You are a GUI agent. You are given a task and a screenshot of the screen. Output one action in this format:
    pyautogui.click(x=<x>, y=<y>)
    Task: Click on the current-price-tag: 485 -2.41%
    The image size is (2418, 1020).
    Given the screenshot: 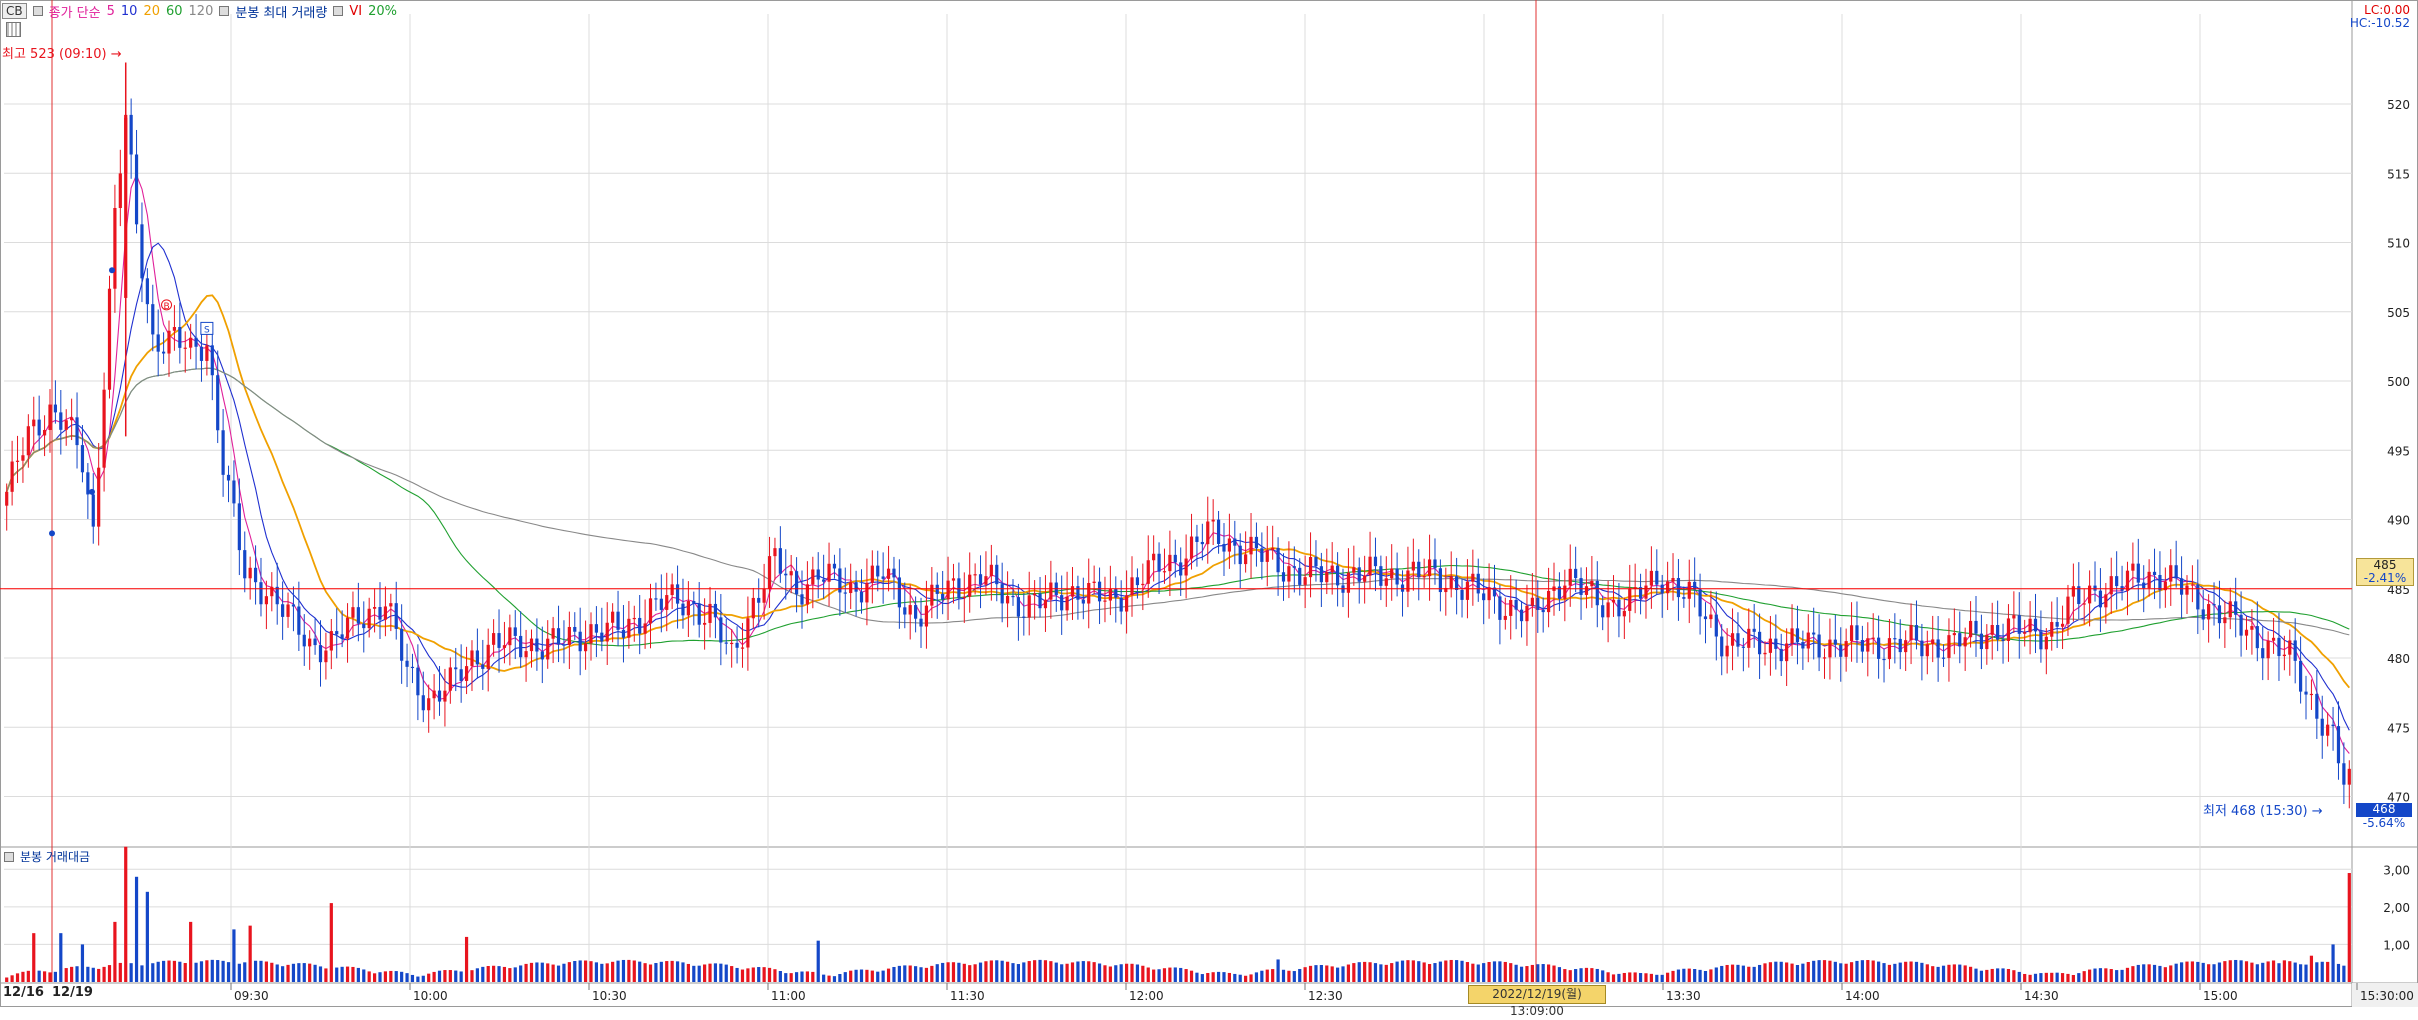 What is the action you would take?
    pyautogui.click(x=2385, y=572)
    